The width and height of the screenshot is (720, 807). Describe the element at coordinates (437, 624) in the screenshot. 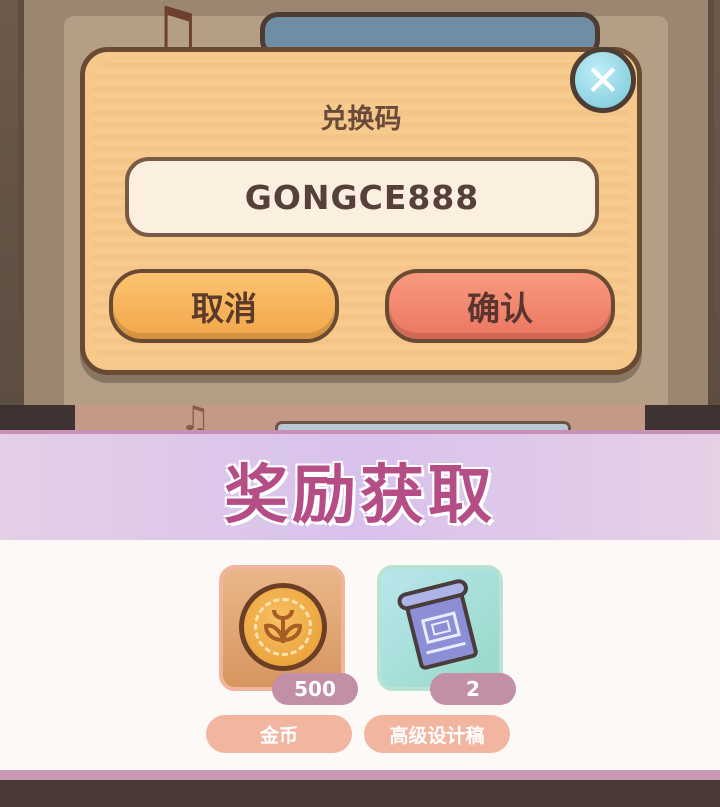

I see `blueprint-scroll-icon` at that location.